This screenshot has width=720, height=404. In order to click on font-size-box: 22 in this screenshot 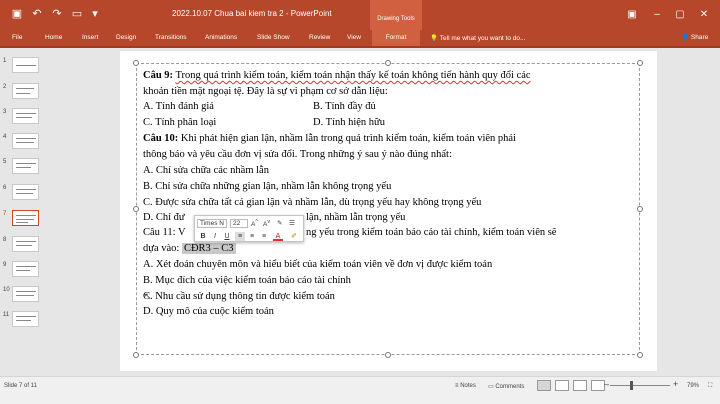, I will do `click(239, 223)`.